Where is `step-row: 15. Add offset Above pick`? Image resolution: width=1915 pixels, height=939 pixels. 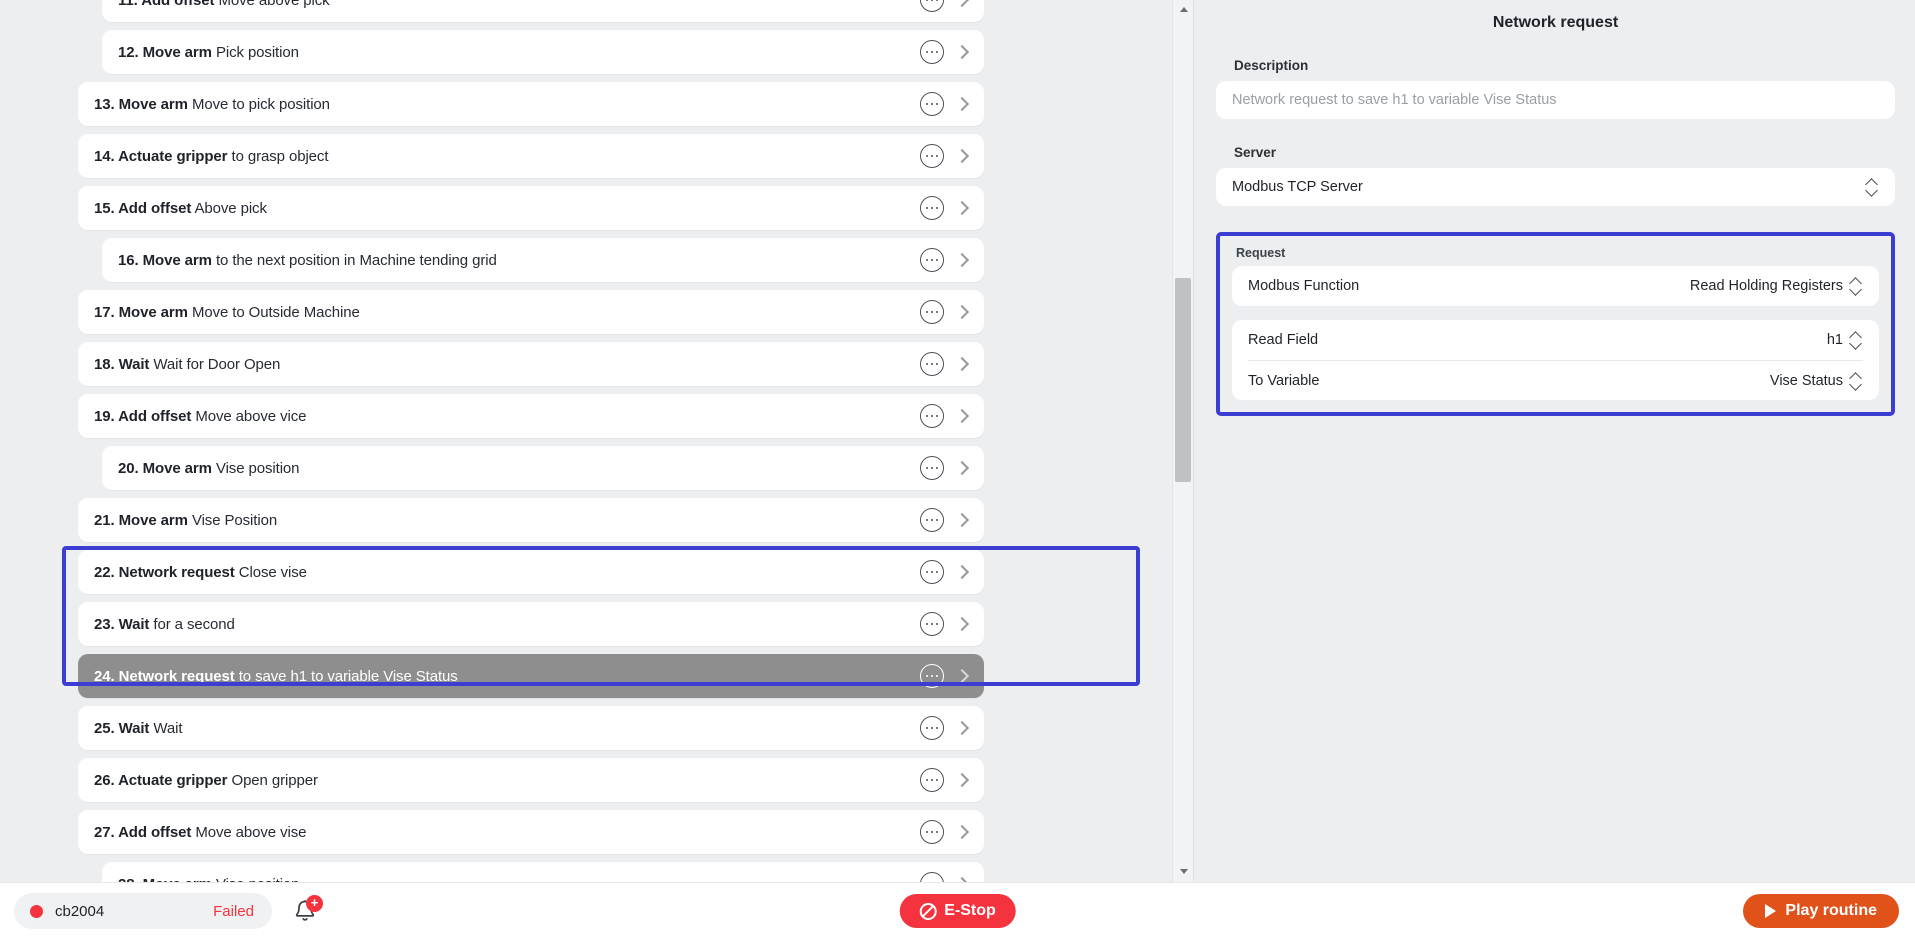
step-row: 15. Add offset Above pick is located at coordinates (531, 208).